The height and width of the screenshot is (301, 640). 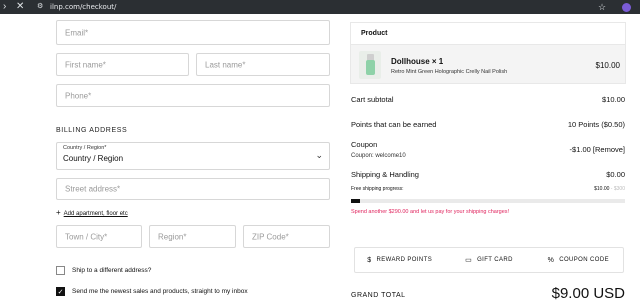 What do you see at coordinates (263, 64) in the screenshot?
I see `last-name-field: Last name*` at bounding box center [263, 64].